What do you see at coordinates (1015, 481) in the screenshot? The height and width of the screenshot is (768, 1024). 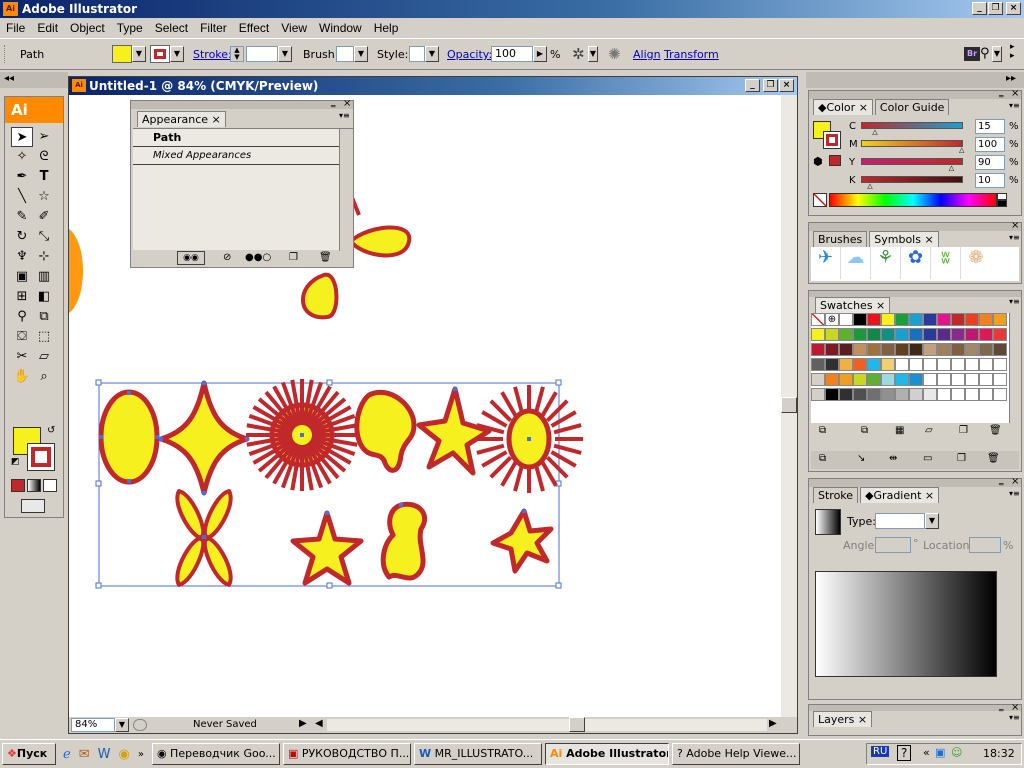 I see `panel-close-icon: ×` at bounding box center [1015, 481].